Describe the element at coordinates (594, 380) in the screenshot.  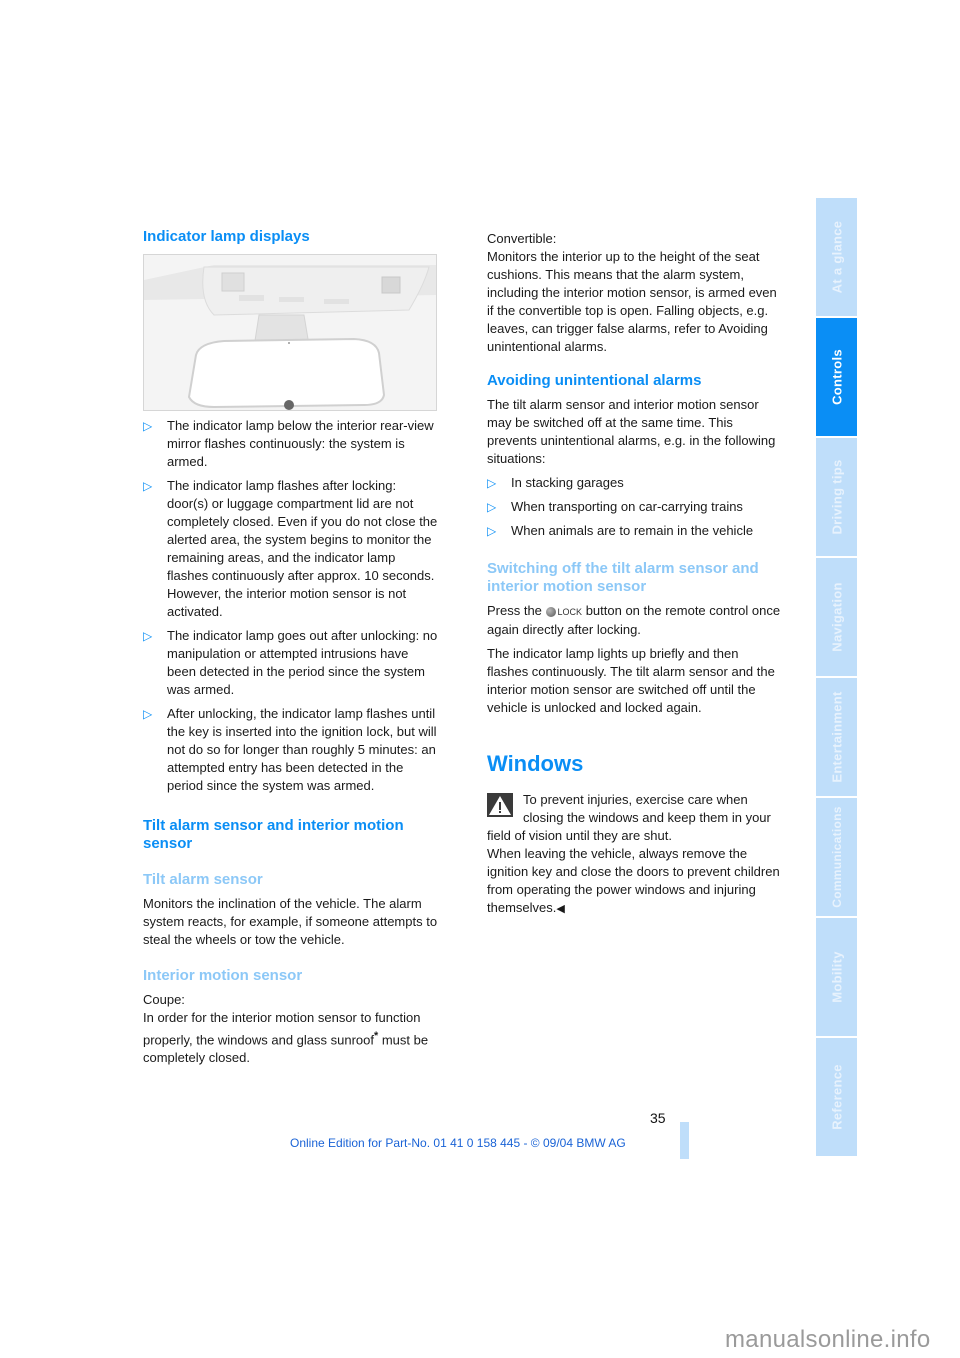
I see `section-title-avoiding-alarms: Avoiding unintentional alarms` at that location.